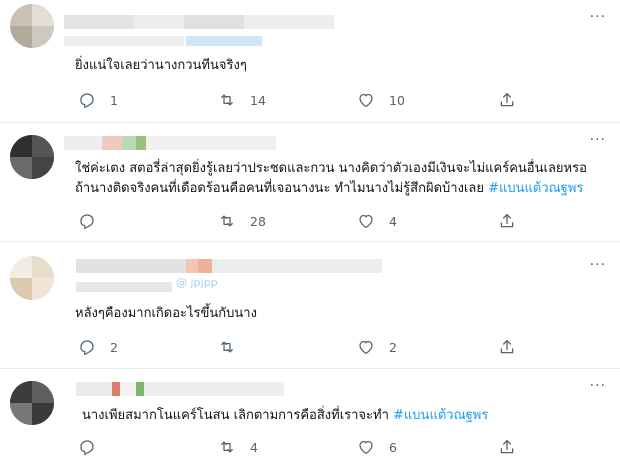 The height and width of the screenshot is (469, 620). What do you see at coordinates (114, 347) in the screenshot?
I see `reply-count: 2` at bounding box center [114, 347].